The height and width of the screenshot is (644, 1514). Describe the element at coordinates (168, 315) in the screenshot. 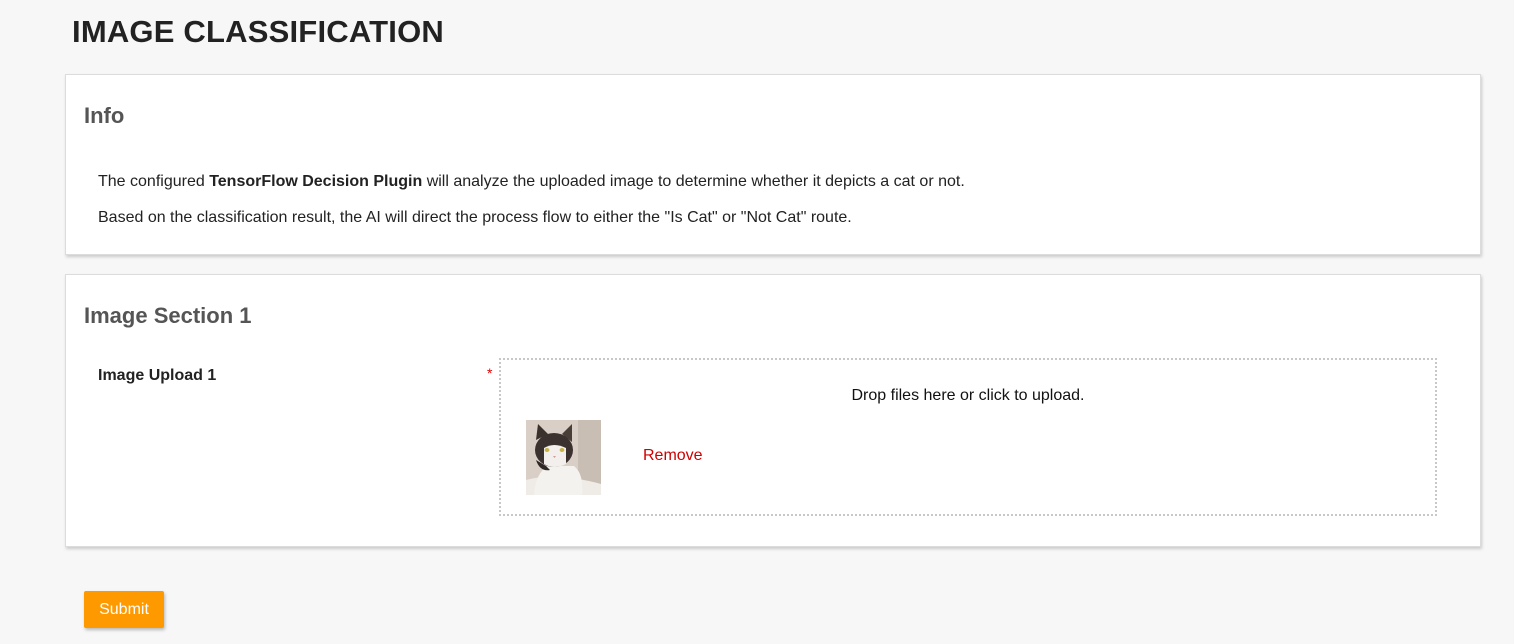

I see `image-section-heading: Image Section 1` at that location.